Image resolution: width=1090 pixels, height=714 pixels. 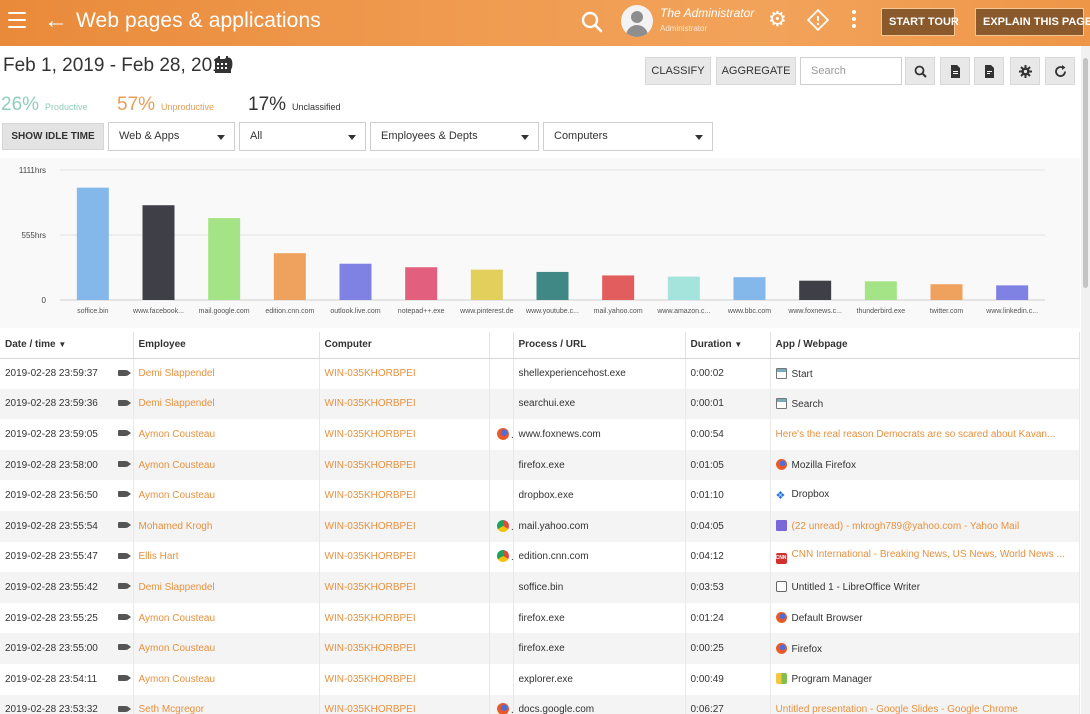 What do you see at coordinates (851, 71) in the screenshot?
I see `search-input` at bounding box center [851, 71].